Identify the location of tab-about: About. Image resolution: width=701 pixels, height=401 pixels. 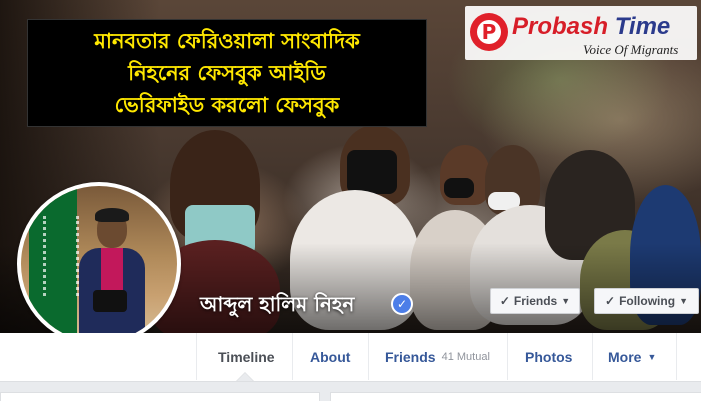
(330, 356).